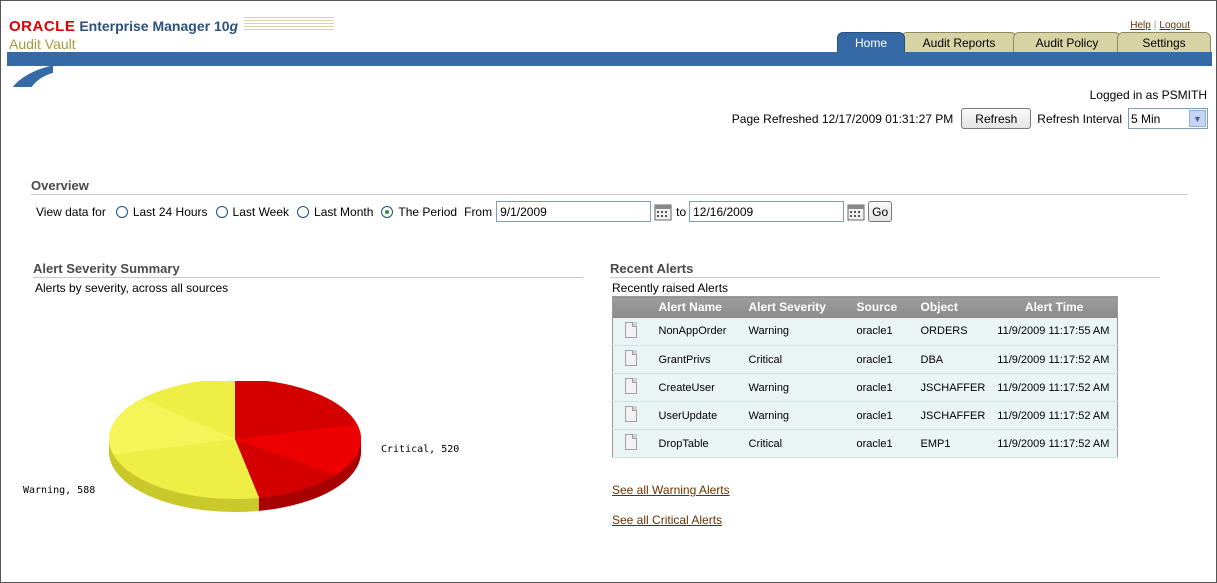 The image size is (1217, 583). Describe the element at coordinates (1054, 331) in the screenshot. I see `alert-time-cell: 11/9/2009 11:17:55 AM` at that location.